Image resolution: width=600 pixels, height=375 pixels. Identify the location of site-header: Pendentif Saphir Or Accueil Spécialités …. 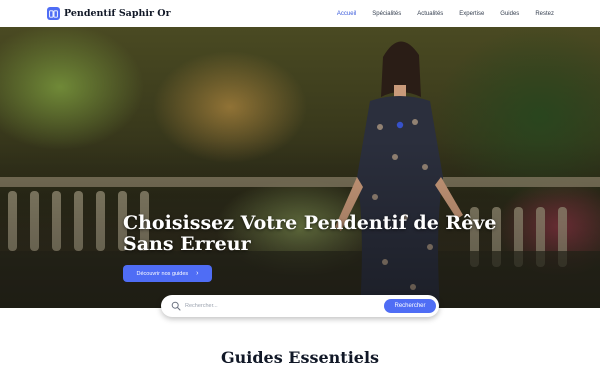
(300, 13).